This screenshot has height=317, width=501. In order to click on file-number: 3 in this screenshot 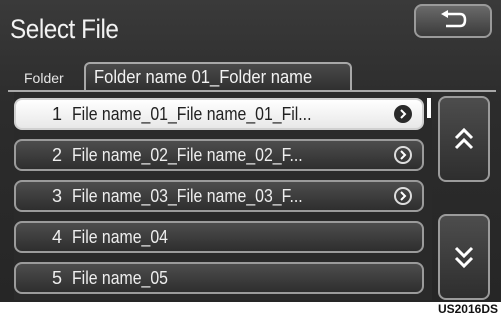, I will do `click(56, 196)`.